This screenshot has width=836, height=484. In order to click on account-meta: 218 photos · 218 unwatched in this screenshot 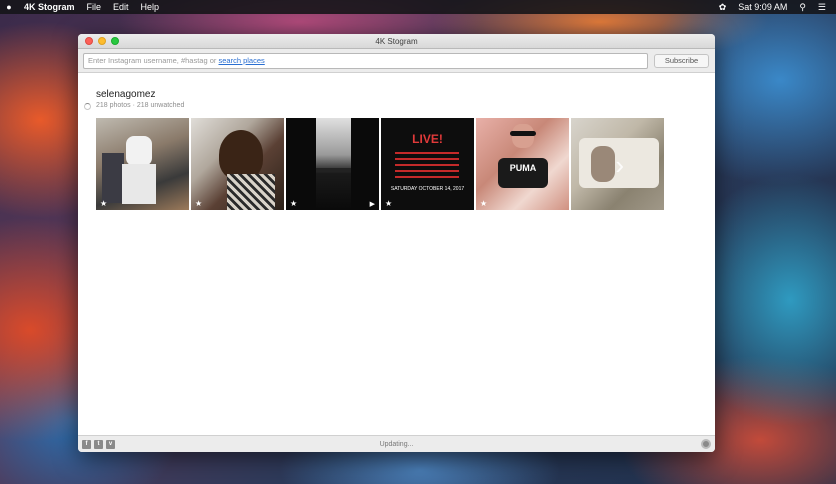, I will do `click(140, 105)`.